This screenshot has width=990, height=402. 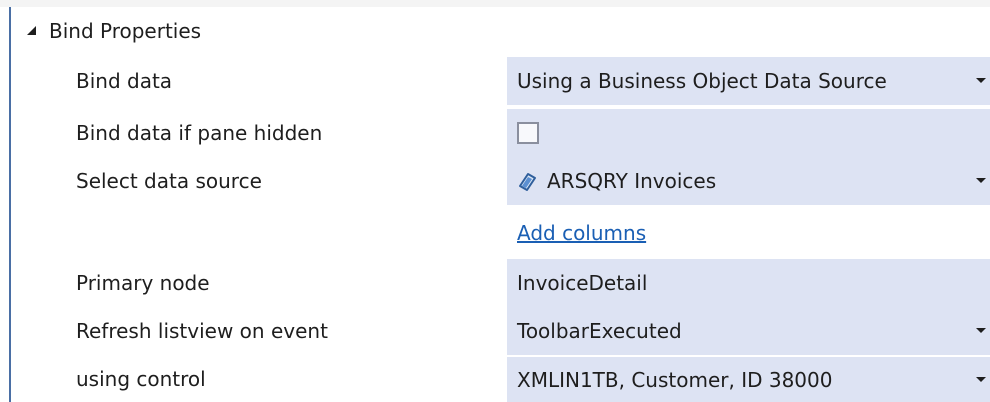 I want to click on property-row-bind-data-if-pane-hidden: Bind data if pane hidden, so click(x=501, y=133).